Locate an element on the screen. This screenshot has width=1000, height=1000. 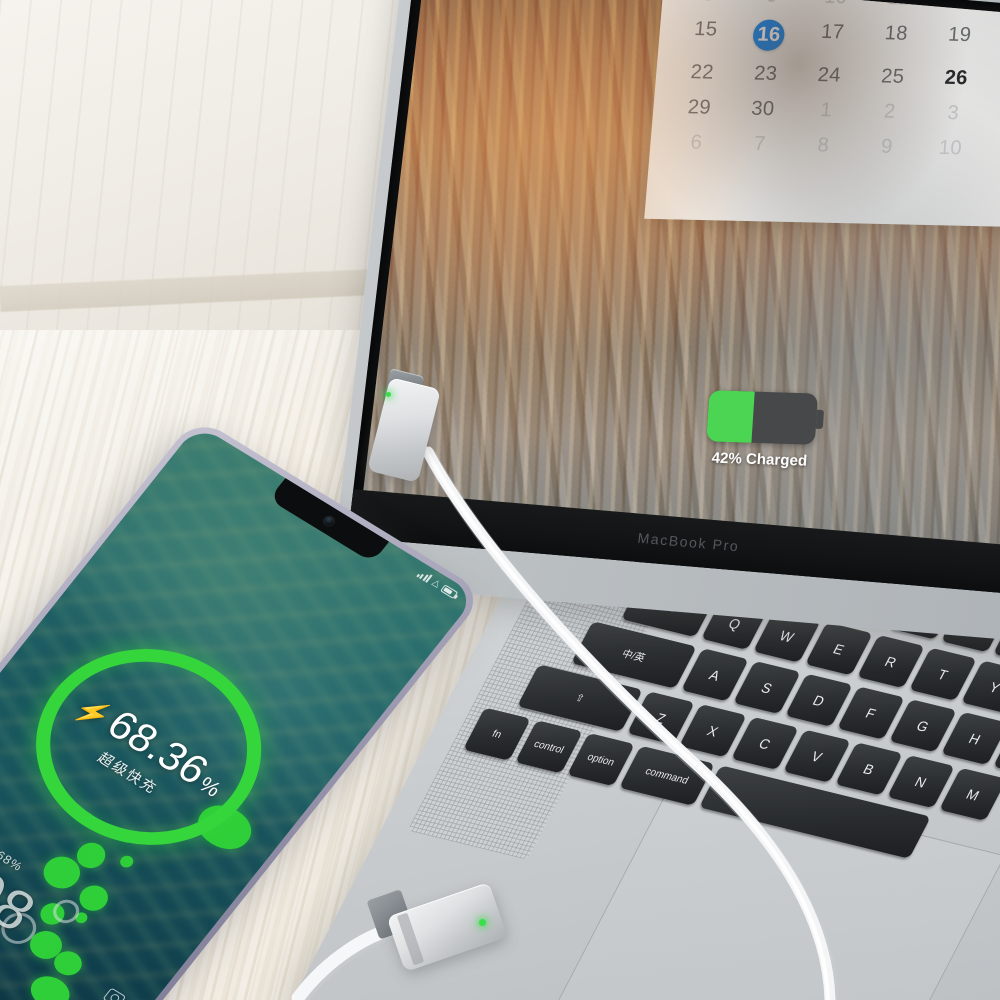
charging-led-indicator is located at coordinates (482, 922).